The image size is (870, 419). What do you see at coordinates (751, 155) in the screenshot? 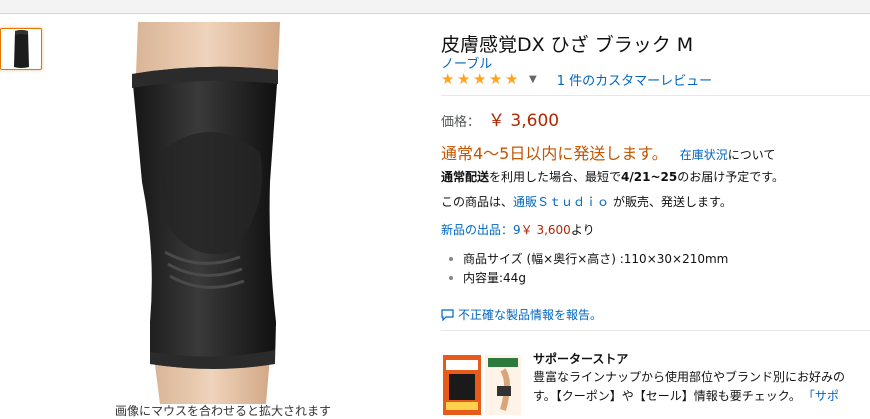
I see `stock-status-suffix: について` at bounding box center [751, 155].